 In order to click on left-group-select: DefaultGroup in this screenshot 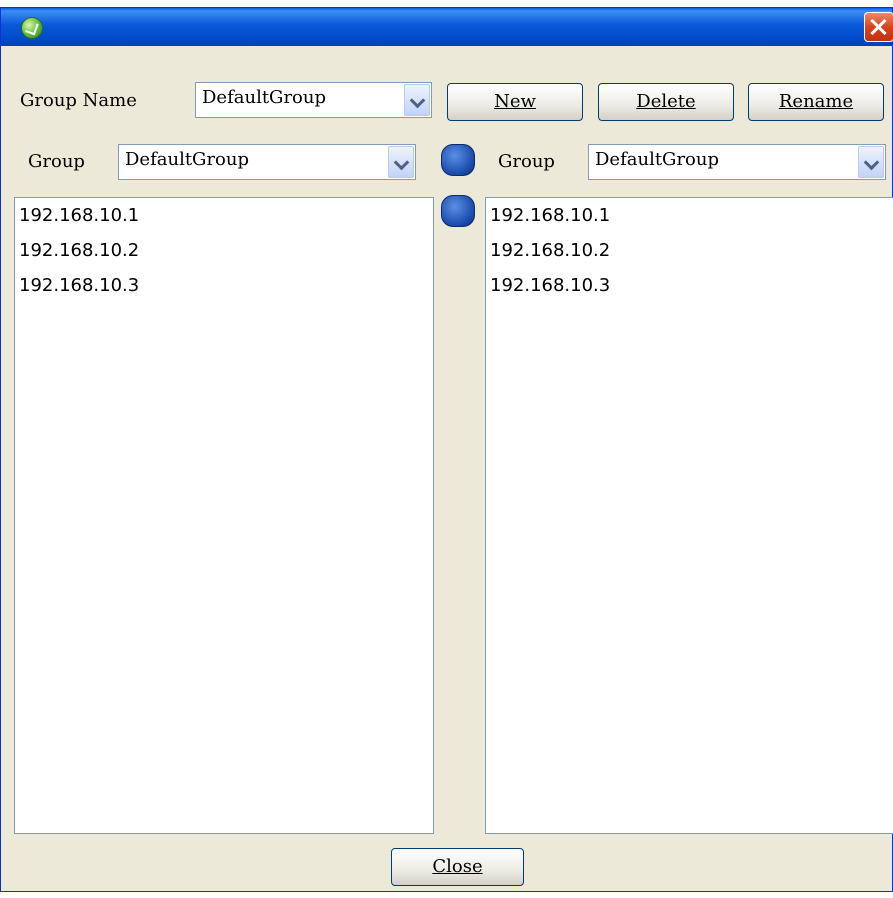, I will do `click(267, 162)`.